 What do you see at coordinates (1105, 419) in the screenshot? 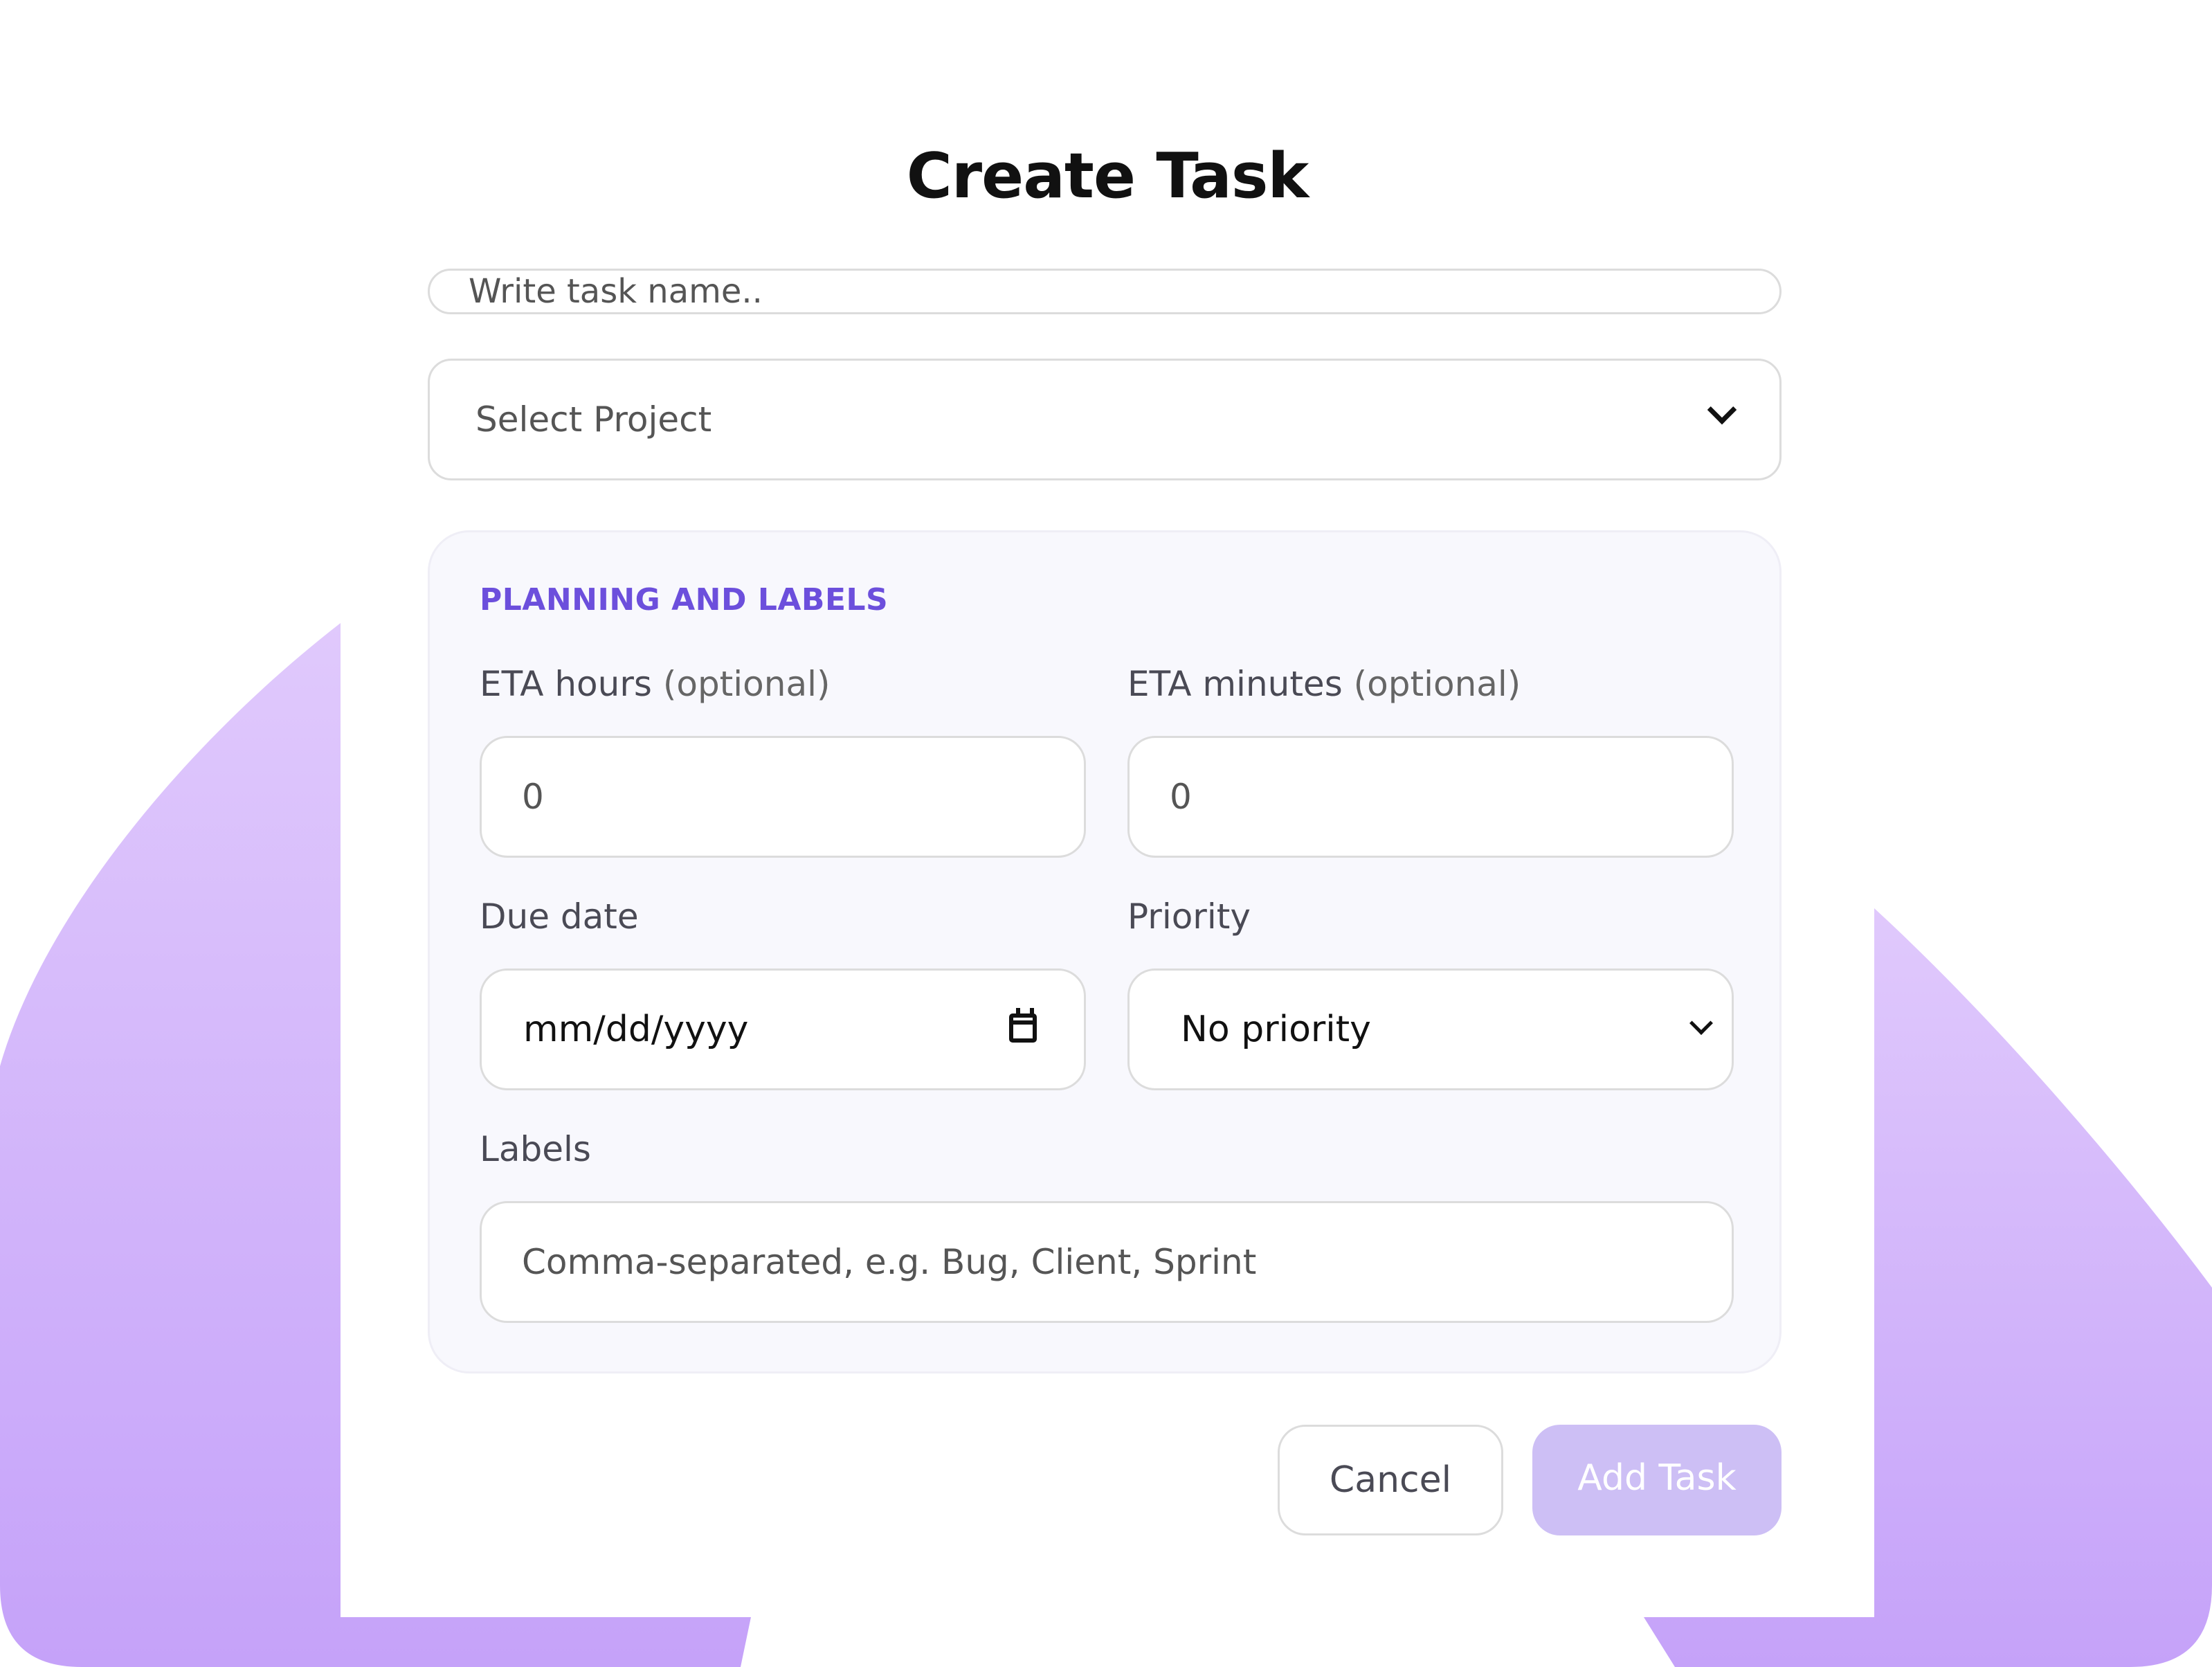
I see `project-select: Select Project` at bounding box center [1105, 419].